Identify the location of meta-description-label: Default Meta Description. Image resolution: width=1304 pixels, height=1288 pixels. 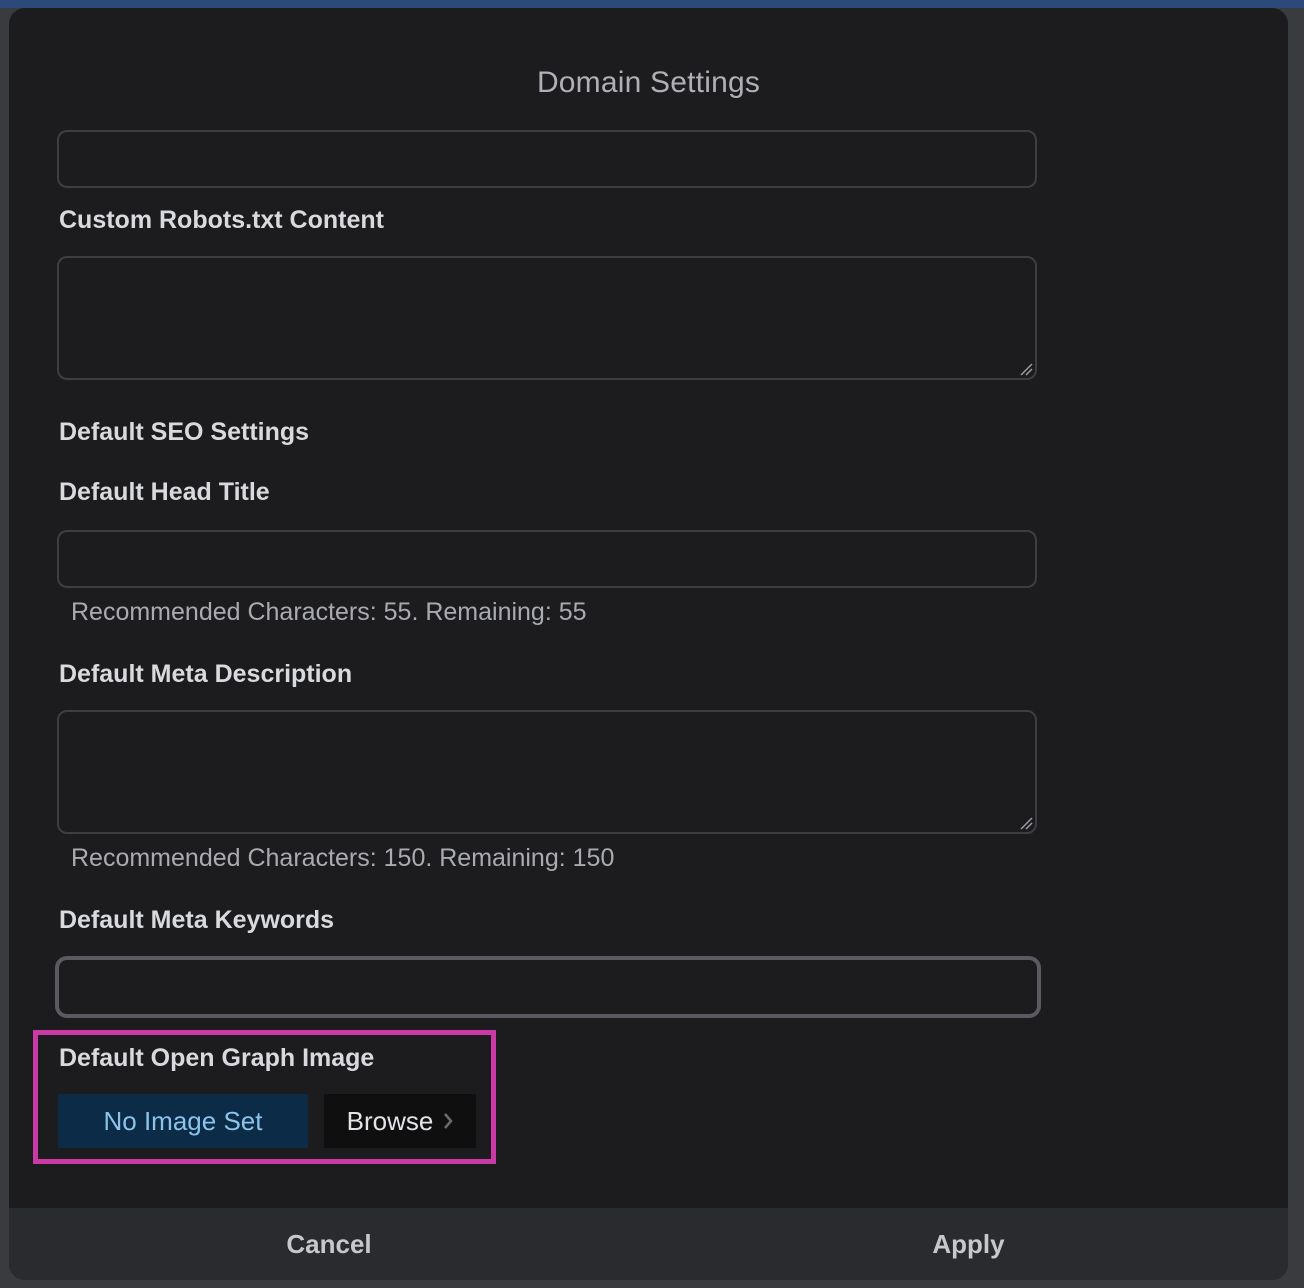
(206, 674).